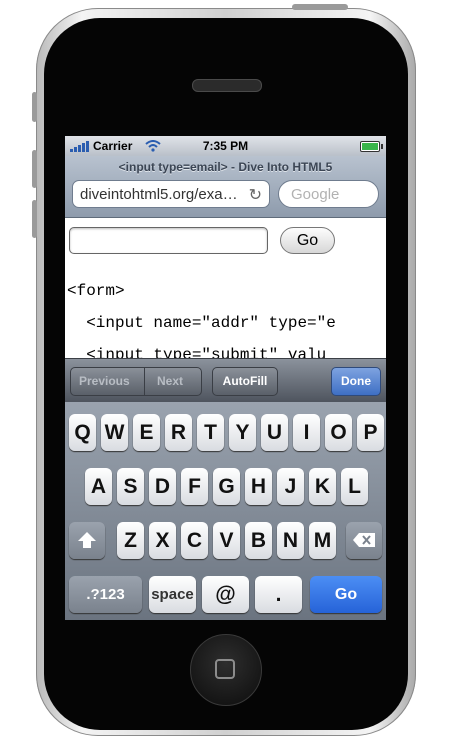  I want to click on key-t: T, so click(210, 432).